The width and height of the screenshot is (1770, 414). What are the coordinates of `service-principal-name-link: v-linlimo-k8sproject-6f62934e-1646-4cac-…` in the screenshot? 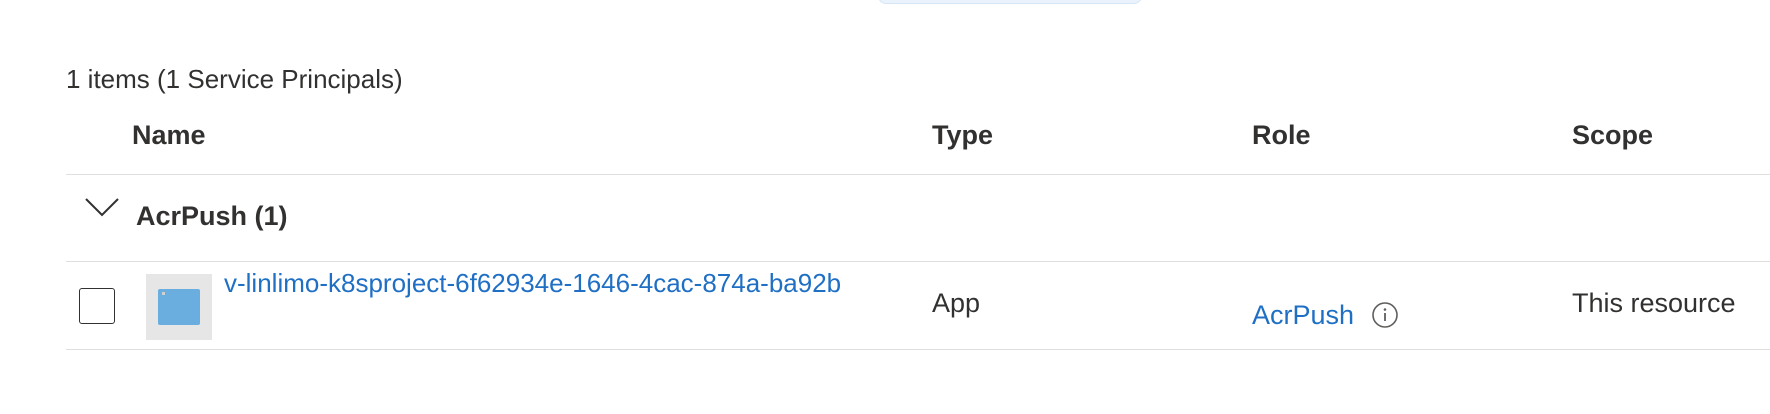 It's located at (532, 283).